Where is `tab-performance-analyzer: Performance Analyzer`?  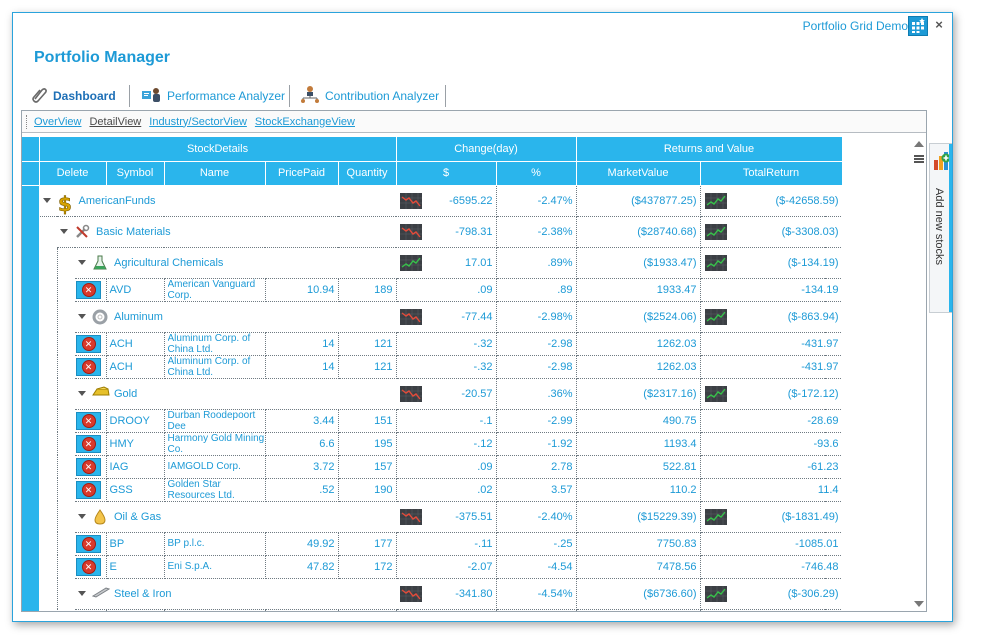
tab-performance-analyzer: Performance Analyzer is located at coordinates (211, 96).